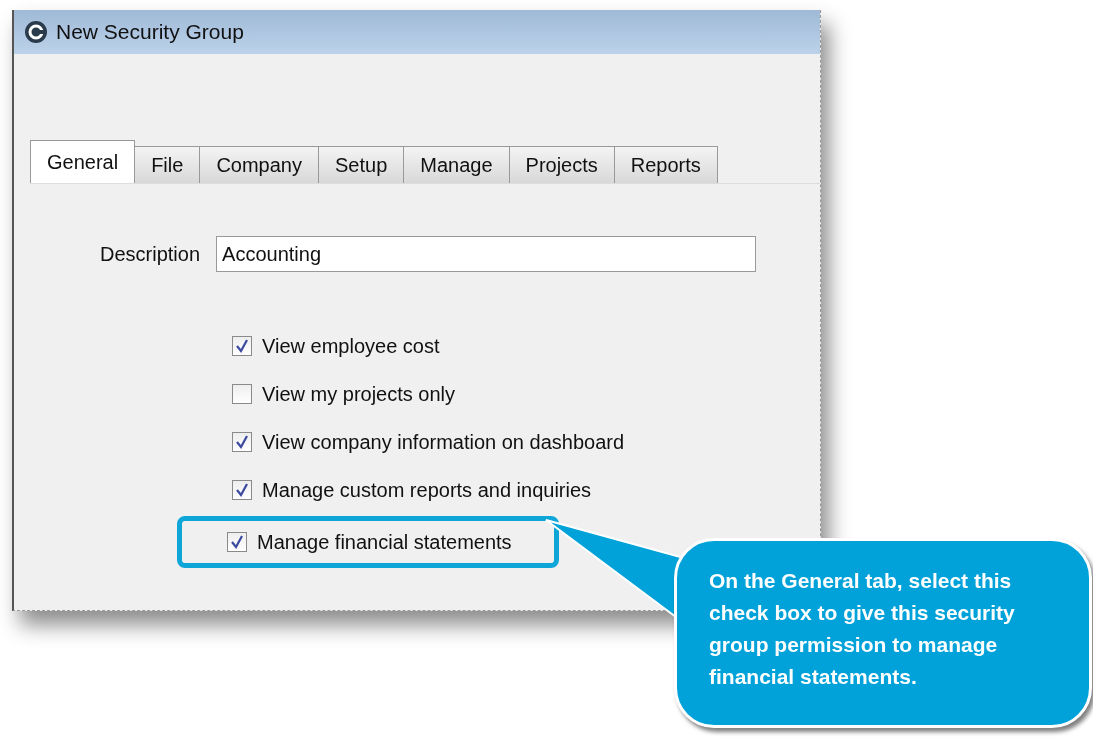  I want to click on tab: Projects, so click(561, 165).